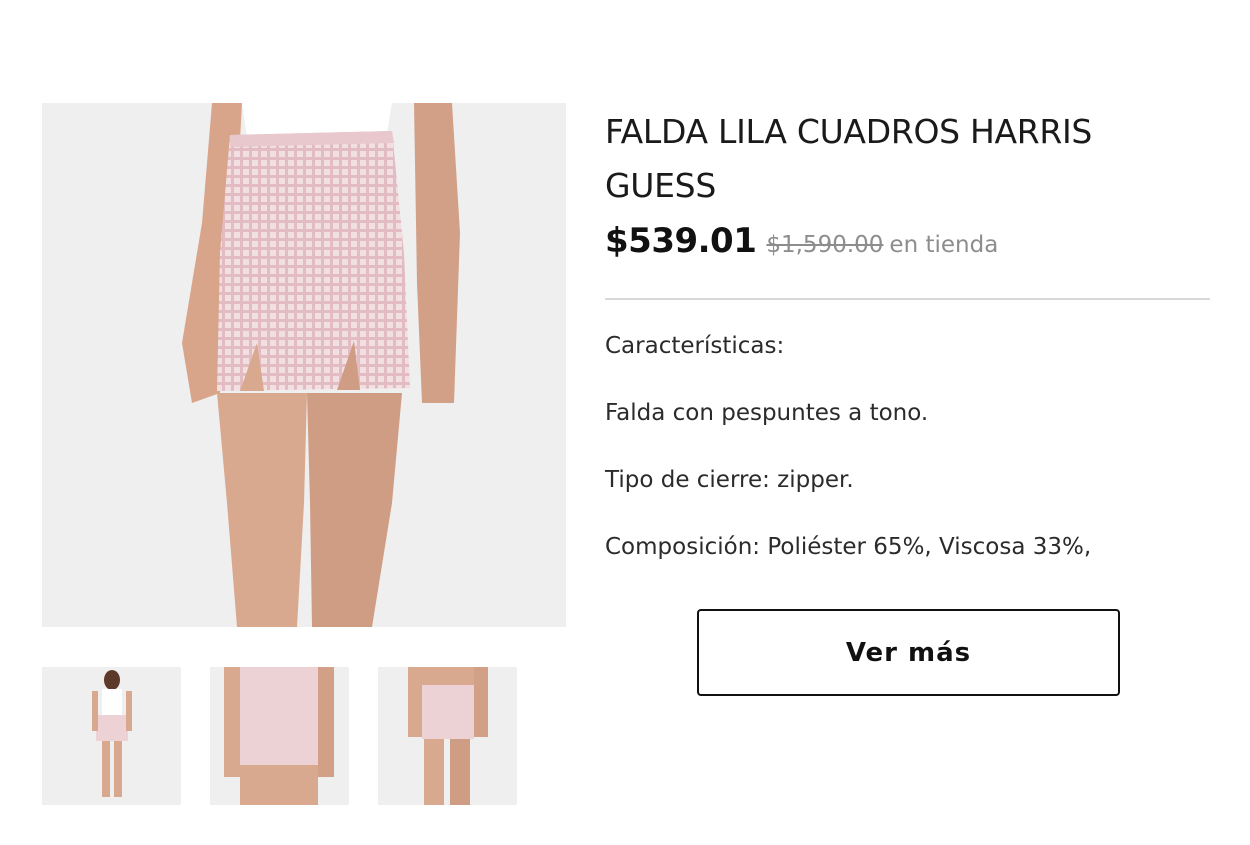 The image size is (1250, 845). I want to click on product-title: FALDA LILA CUADROS HARRIS GUESS, so click(849, 158).